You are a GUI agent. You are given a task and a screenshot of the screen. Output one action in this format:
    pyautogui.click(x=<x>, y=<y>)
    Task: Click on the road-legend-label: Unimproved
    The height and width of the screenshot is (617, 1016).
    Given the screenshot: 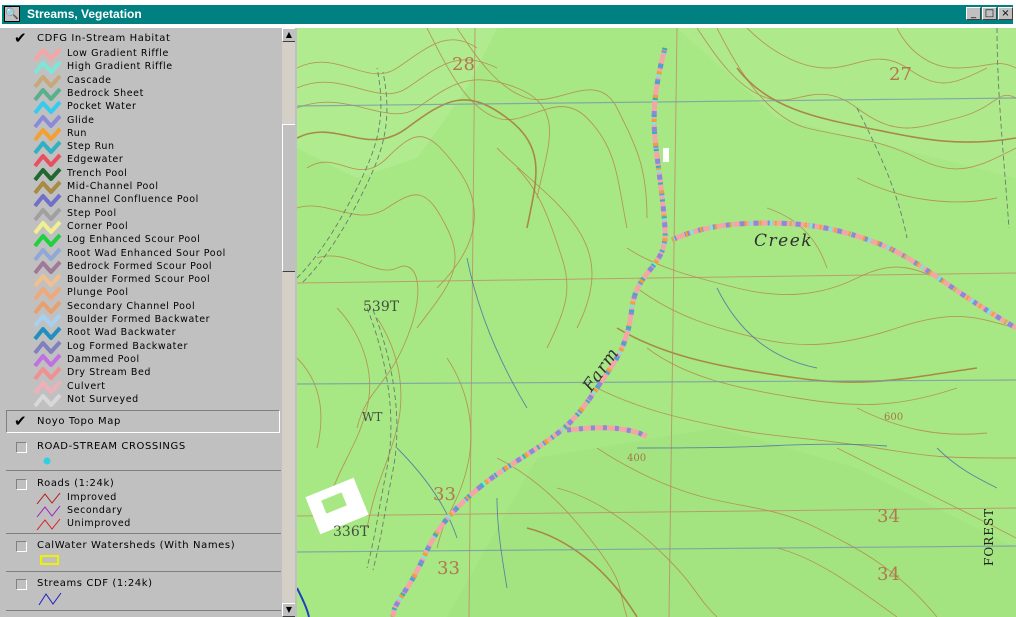 What is the action you would take?
    pyautogui.click(x=99, y=524)
    